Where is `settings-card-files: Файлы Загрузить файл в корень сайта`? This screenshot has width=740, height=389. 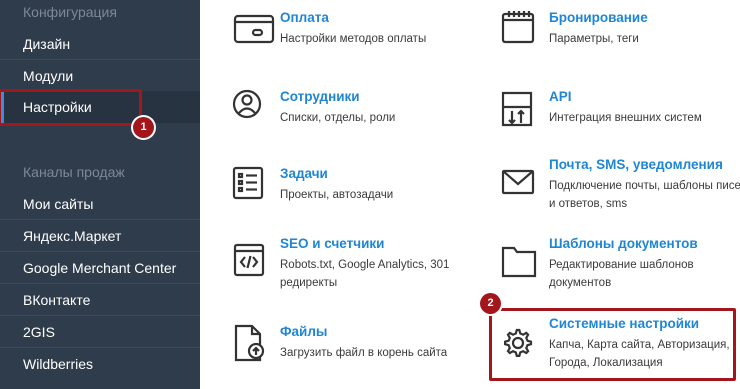
settings-card-files: Файлы Загрузить файл в корень сайта is located at coordinates (357, 346).